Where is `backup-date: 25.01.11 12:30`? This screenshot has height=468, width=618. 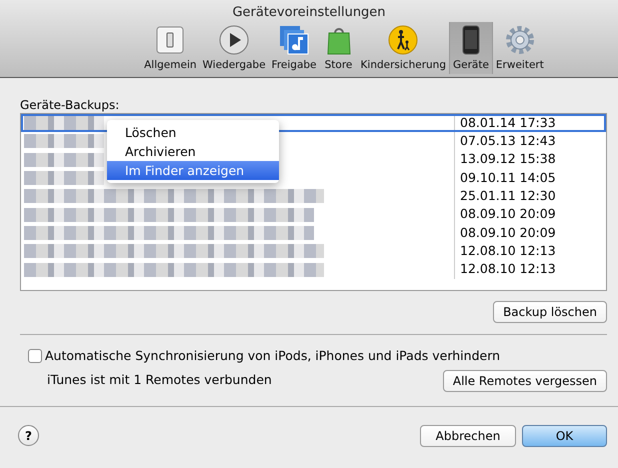
backup-date: 25.01.11 12:30 is located at coordinates (530, 196).